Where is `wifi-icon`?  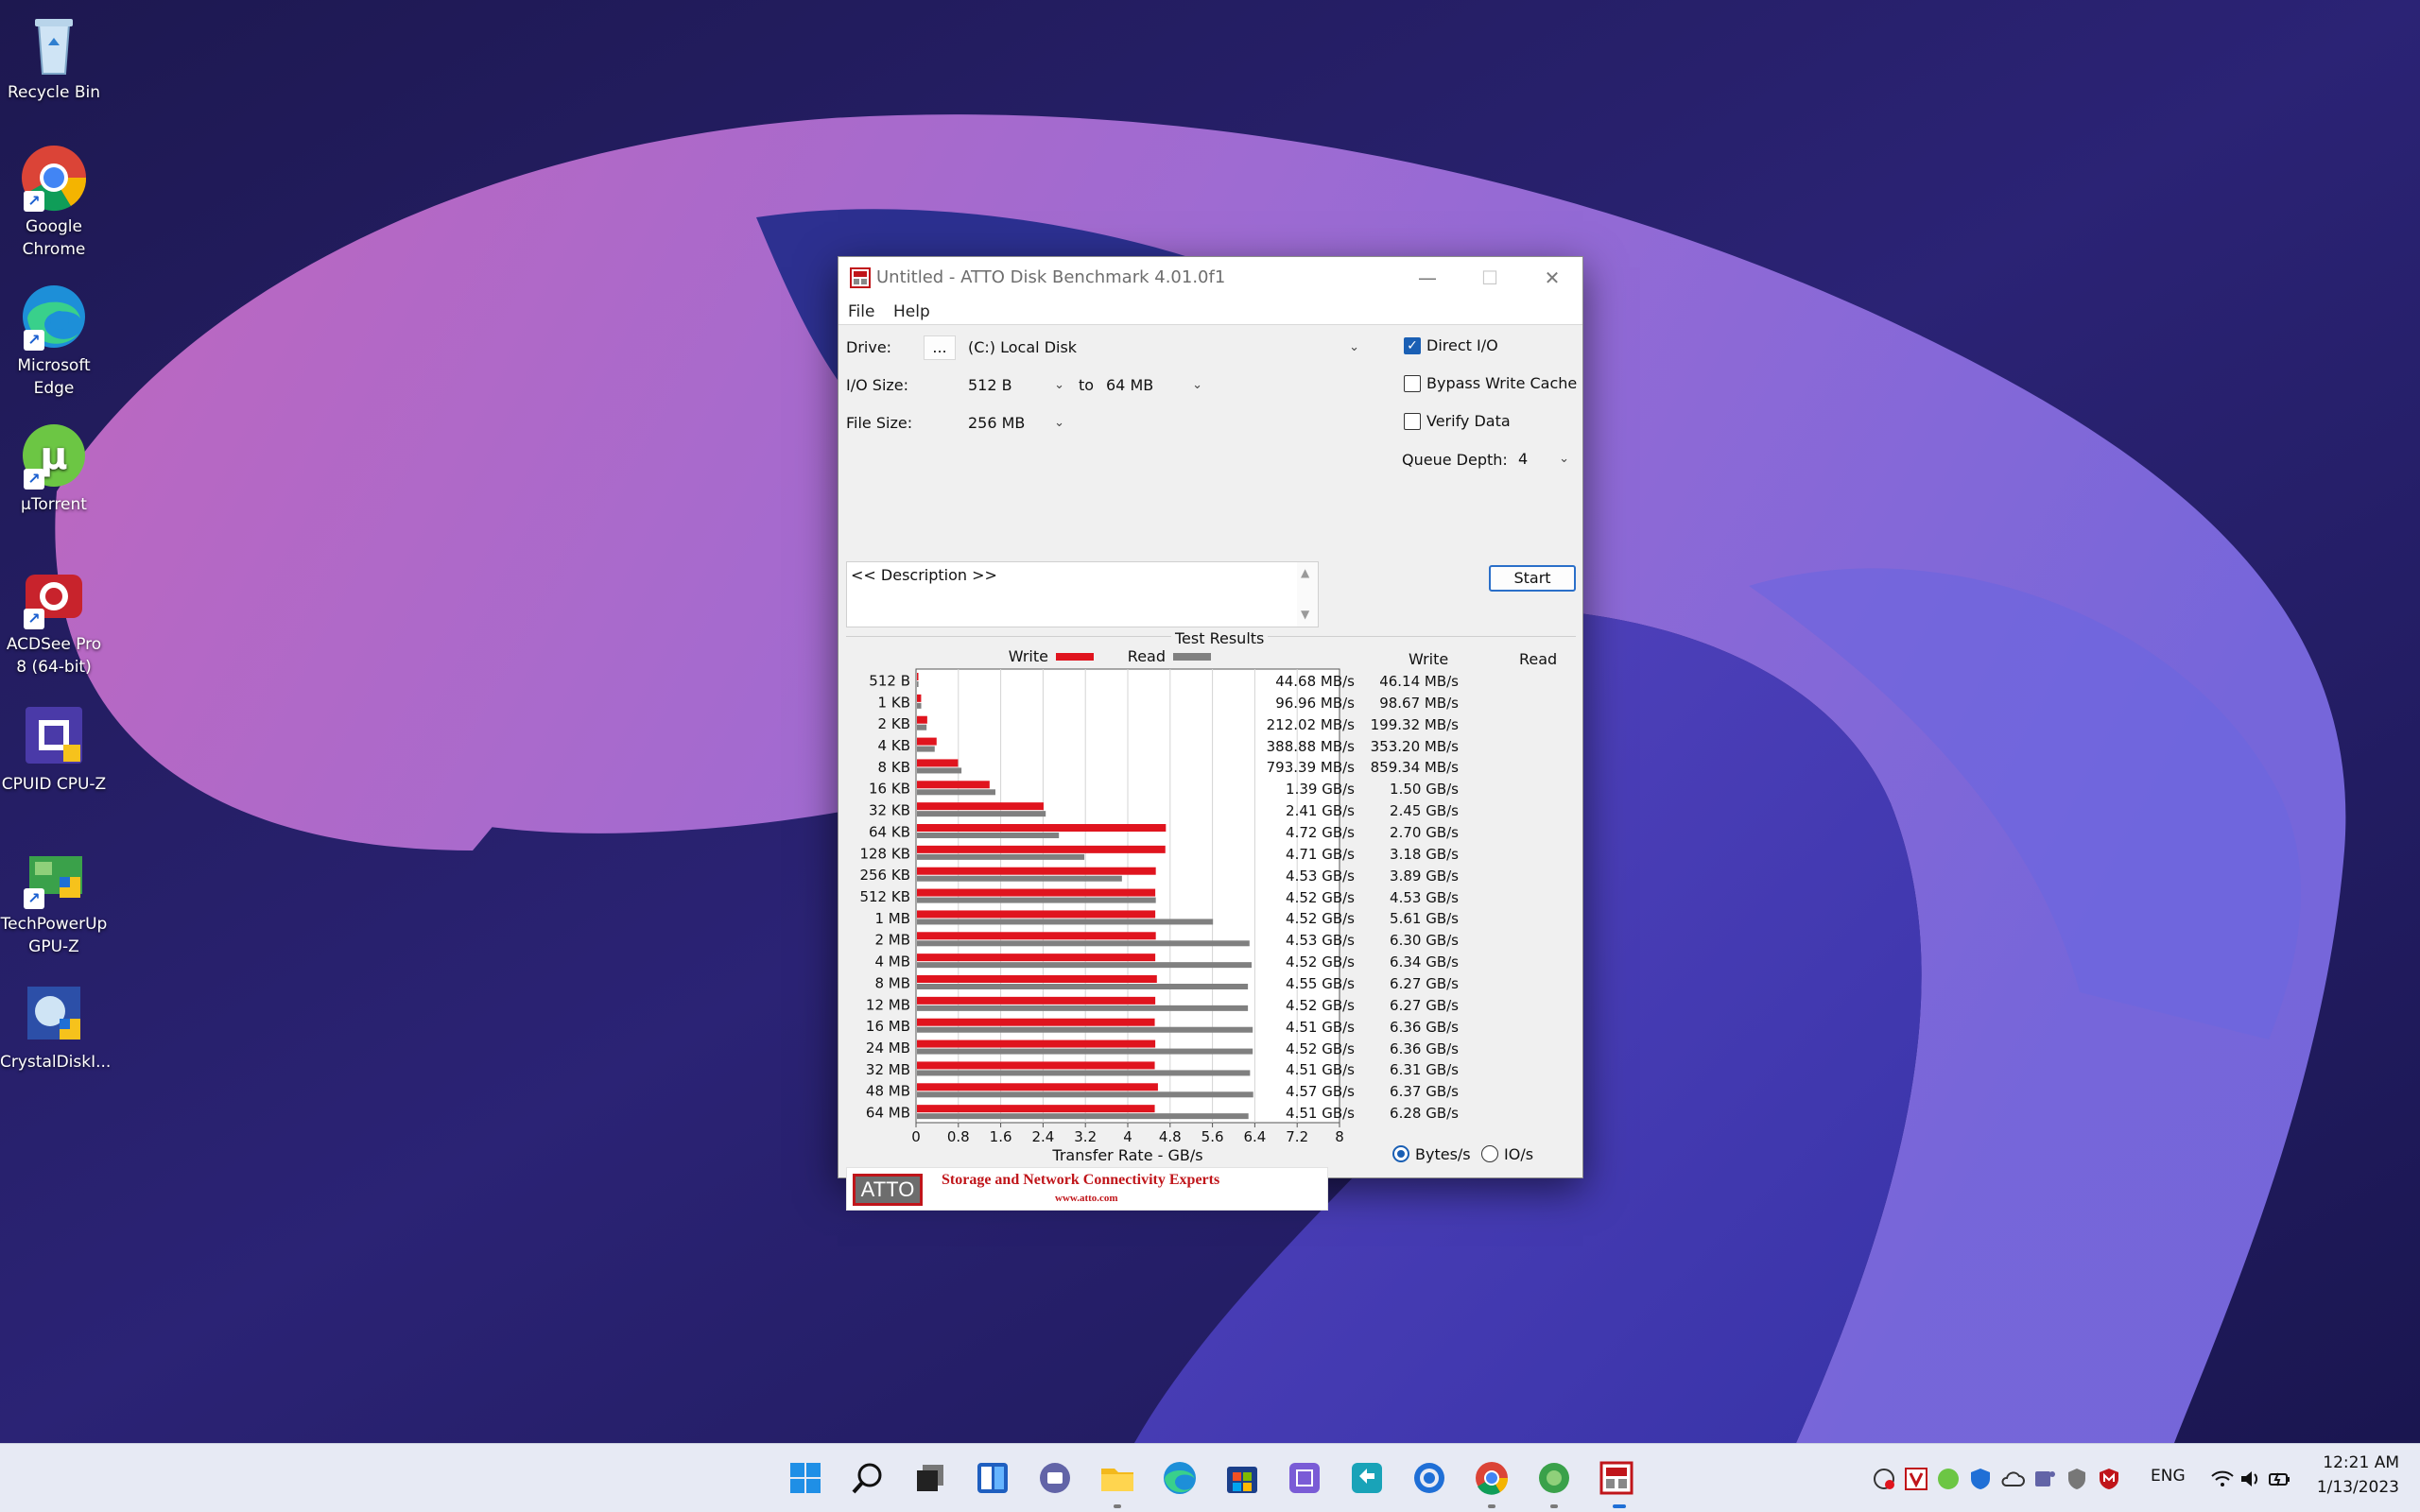
wifi-icon is located at coordinates (2222, 1479).